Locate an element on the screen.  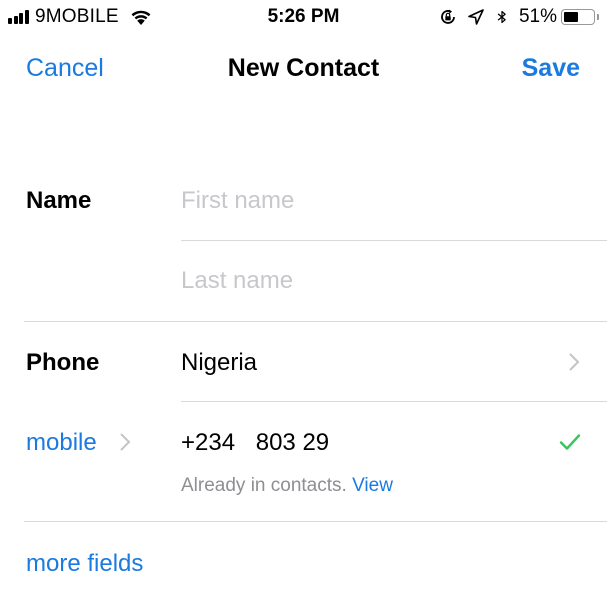
status-bar: 9MOBILE 5:26 PM 51% is located at coordinates (303, 17).